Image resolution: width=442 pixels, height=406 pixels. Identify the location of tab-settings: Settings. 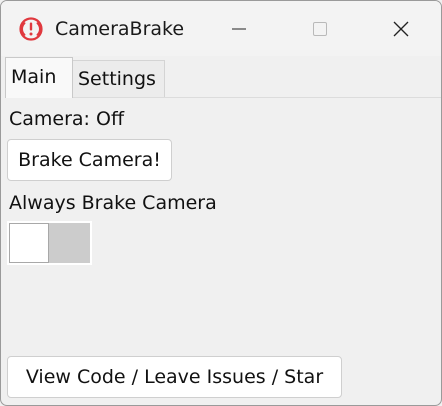
(119, 79).